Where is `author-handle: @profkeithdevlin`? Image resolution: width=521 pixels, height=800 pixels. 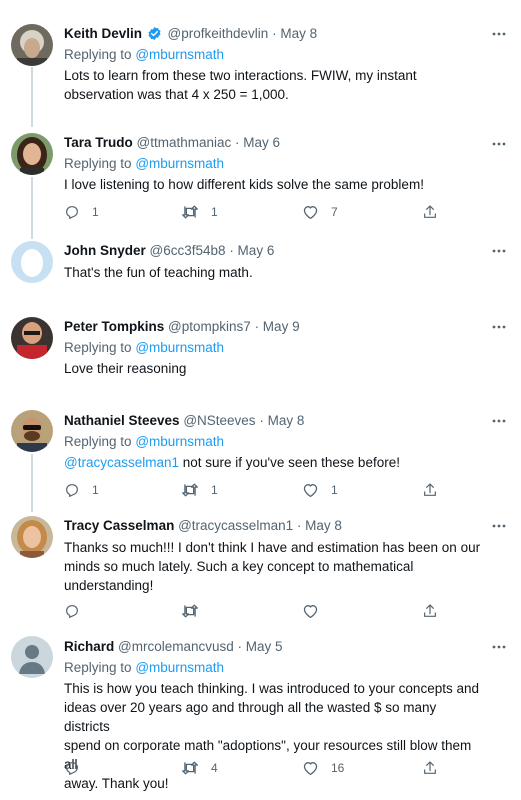
author-handle: @profkeithdevlin is located at coordinates (218, 33).